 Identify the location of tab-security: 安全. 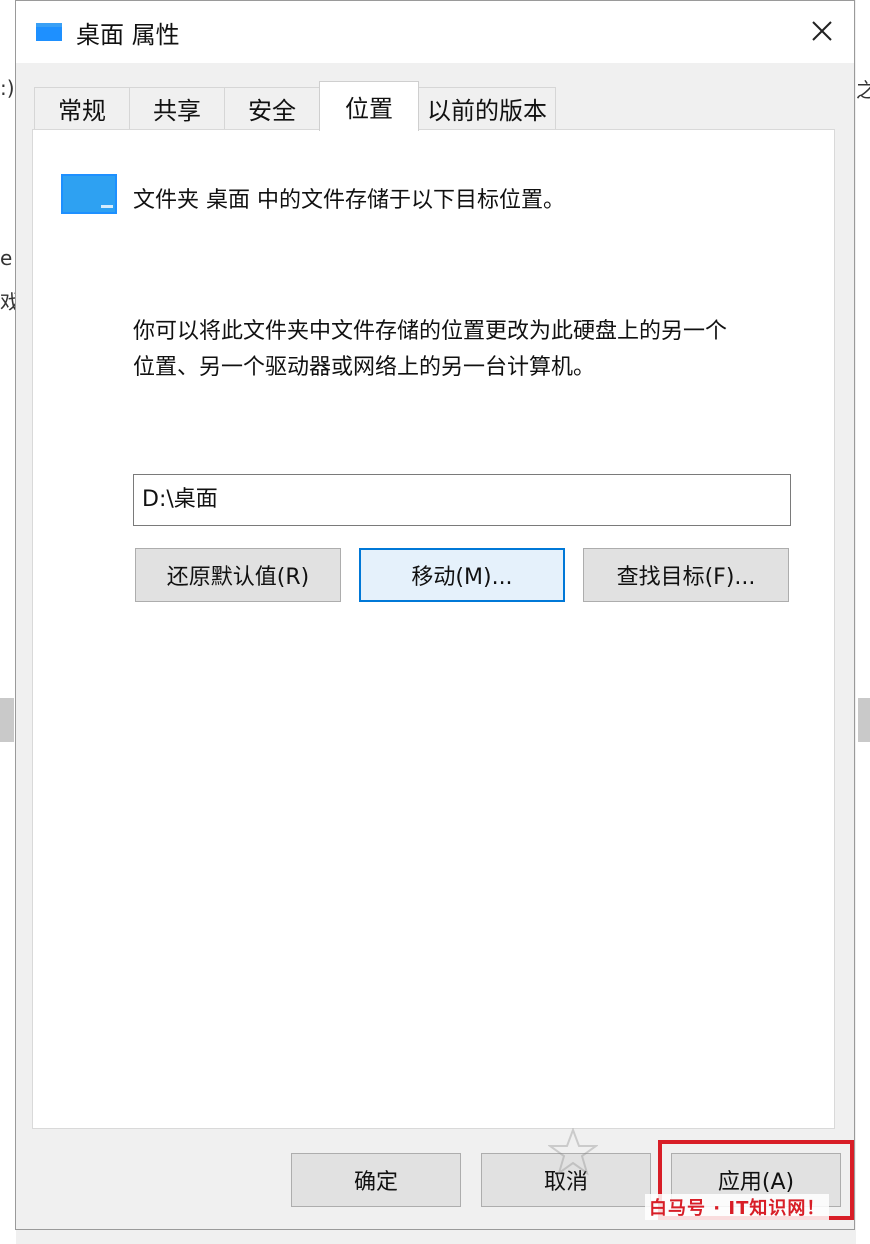
(272, 108).